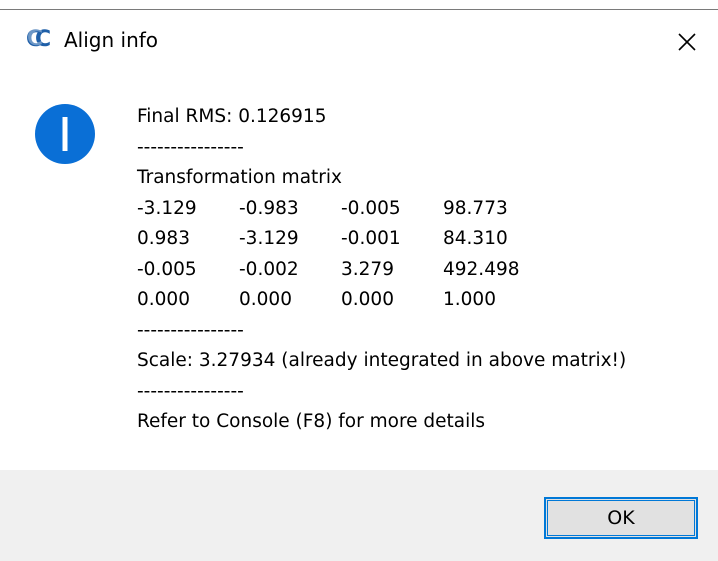 This screenshot has width=718, height=561. What do you see at coordinates (371, 238) in the screenshot?
I see `matrix-cell: -0.001` at bounding box center [371, 238].